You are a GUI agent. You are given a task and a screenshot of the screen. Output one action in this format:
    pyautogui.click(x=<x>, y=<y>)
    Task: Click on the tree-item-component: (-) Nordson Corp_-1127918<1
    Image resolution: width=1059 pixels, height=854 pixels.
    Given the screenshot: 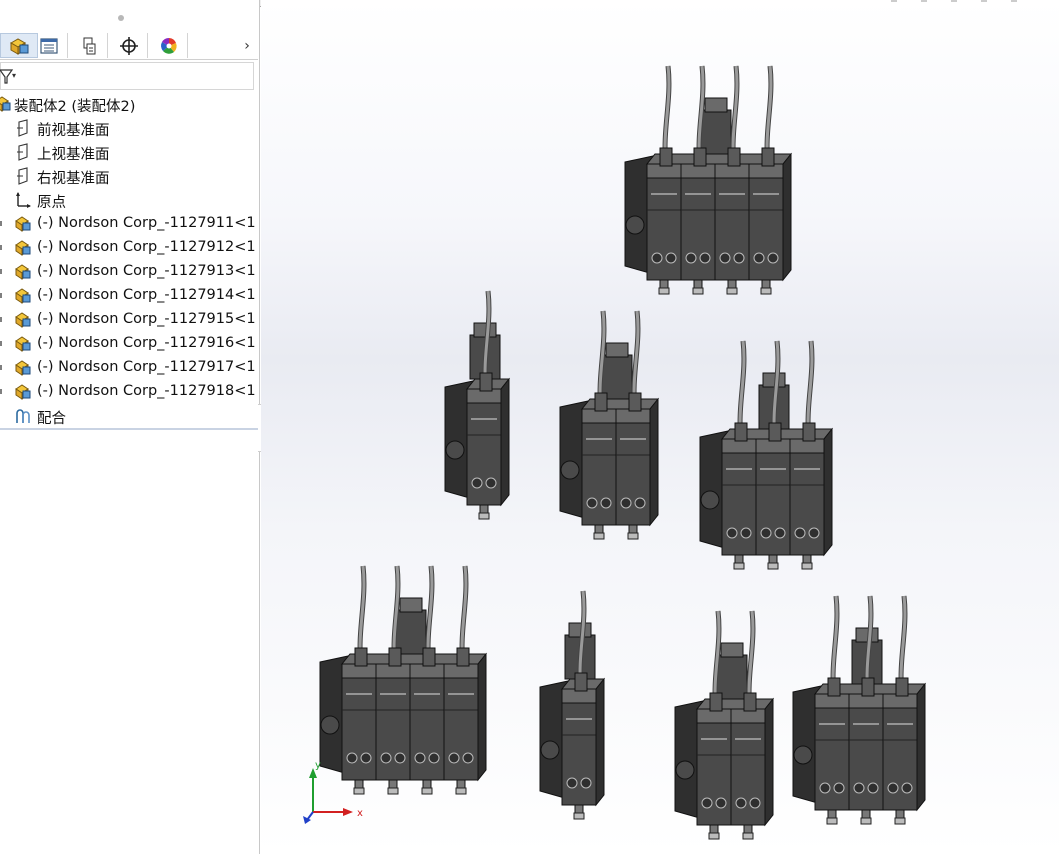 What is the action you would take?
    pyautogui.click(x=129, y=392)
    